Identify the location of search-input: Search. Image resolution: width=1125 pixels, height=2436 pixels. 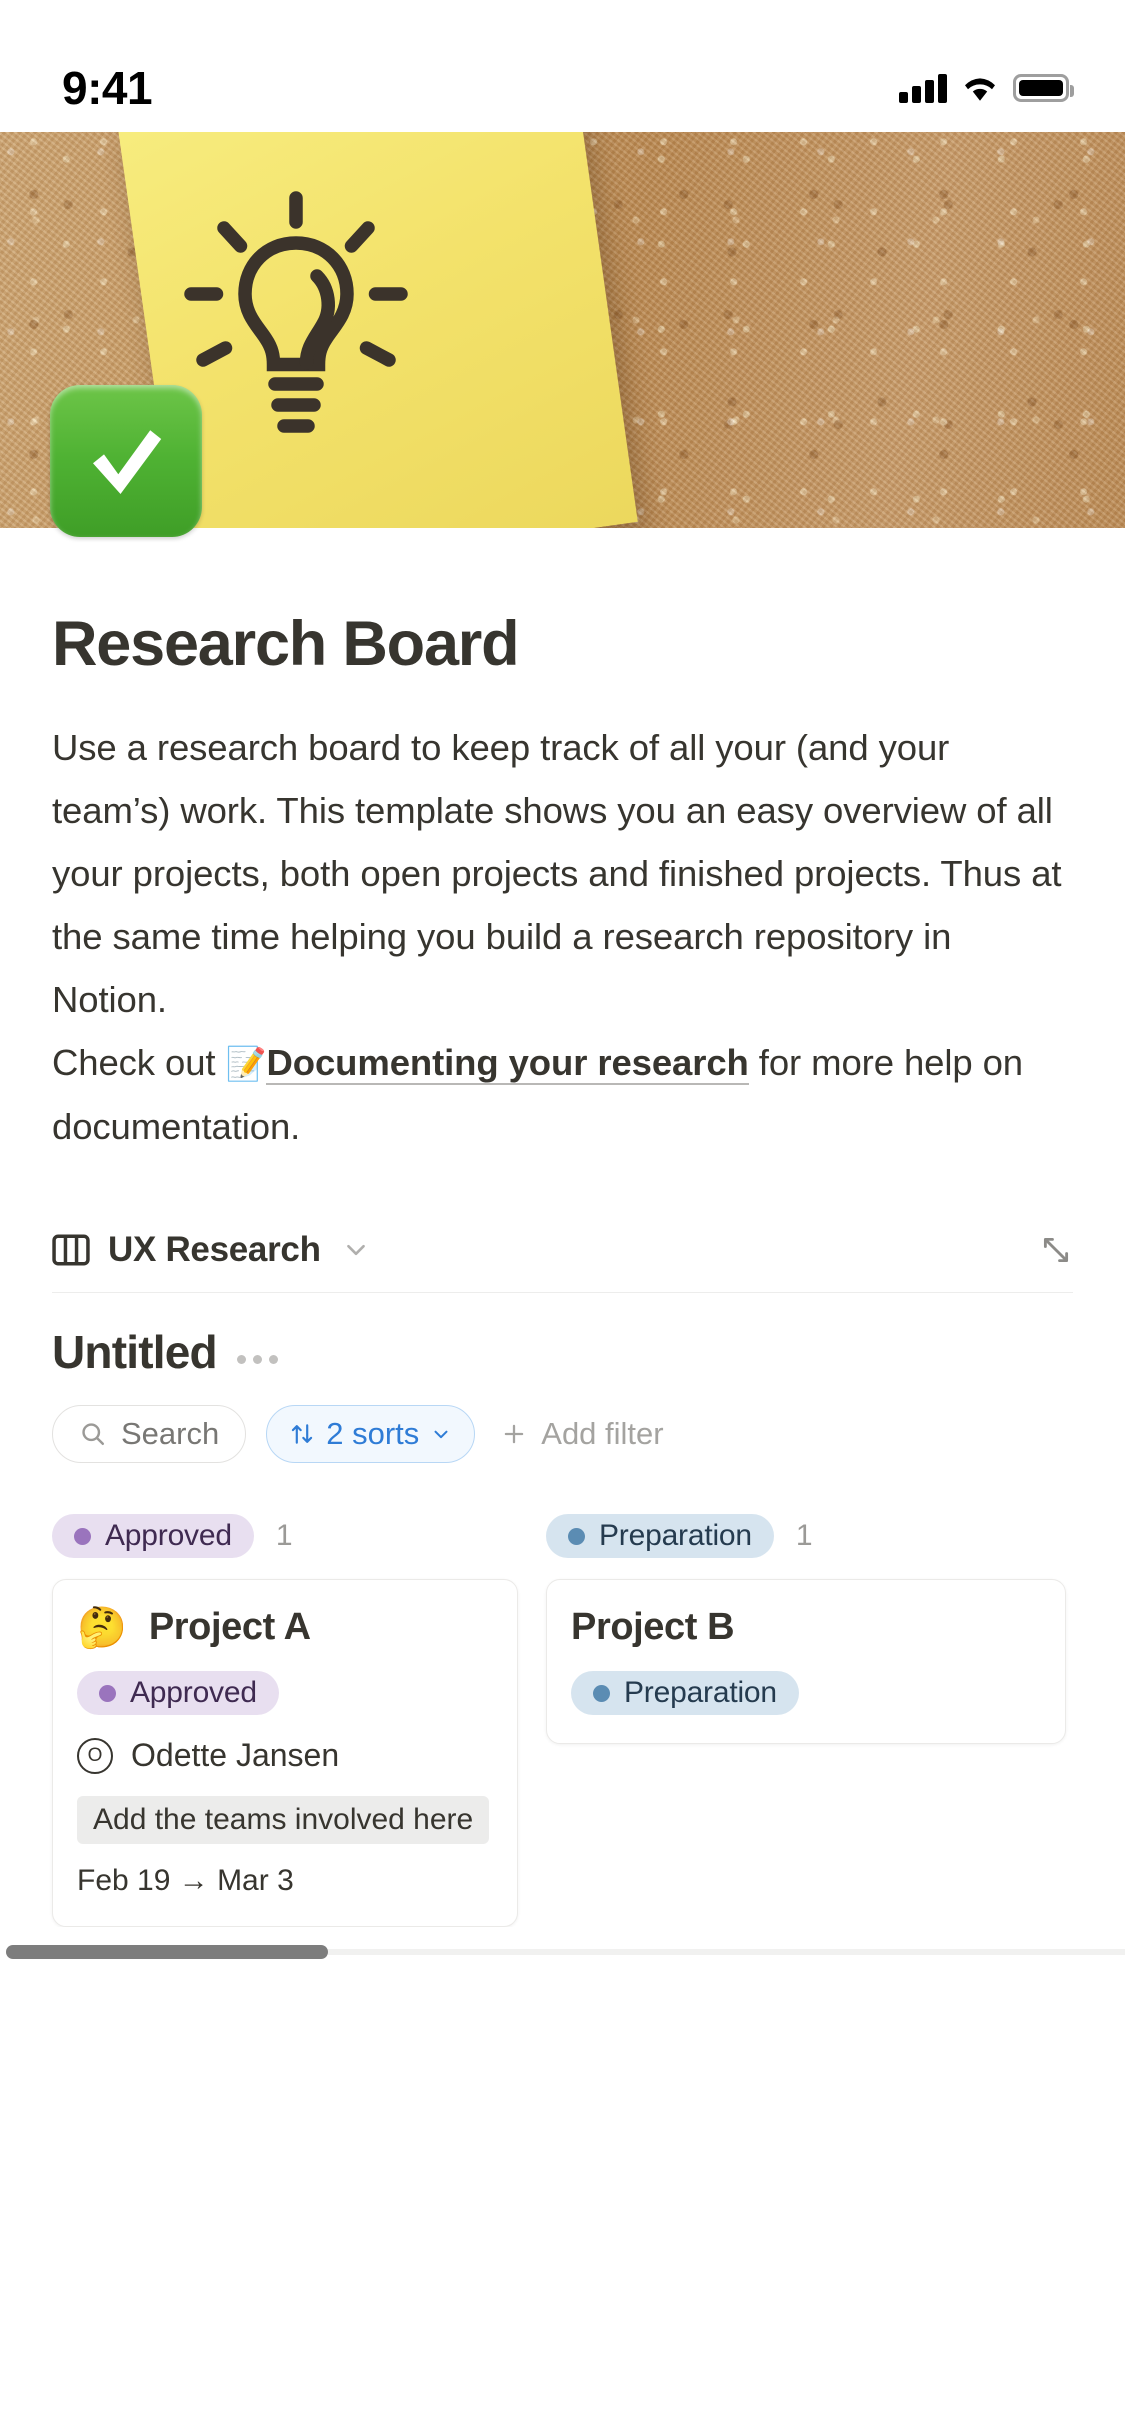
(149, 1434).